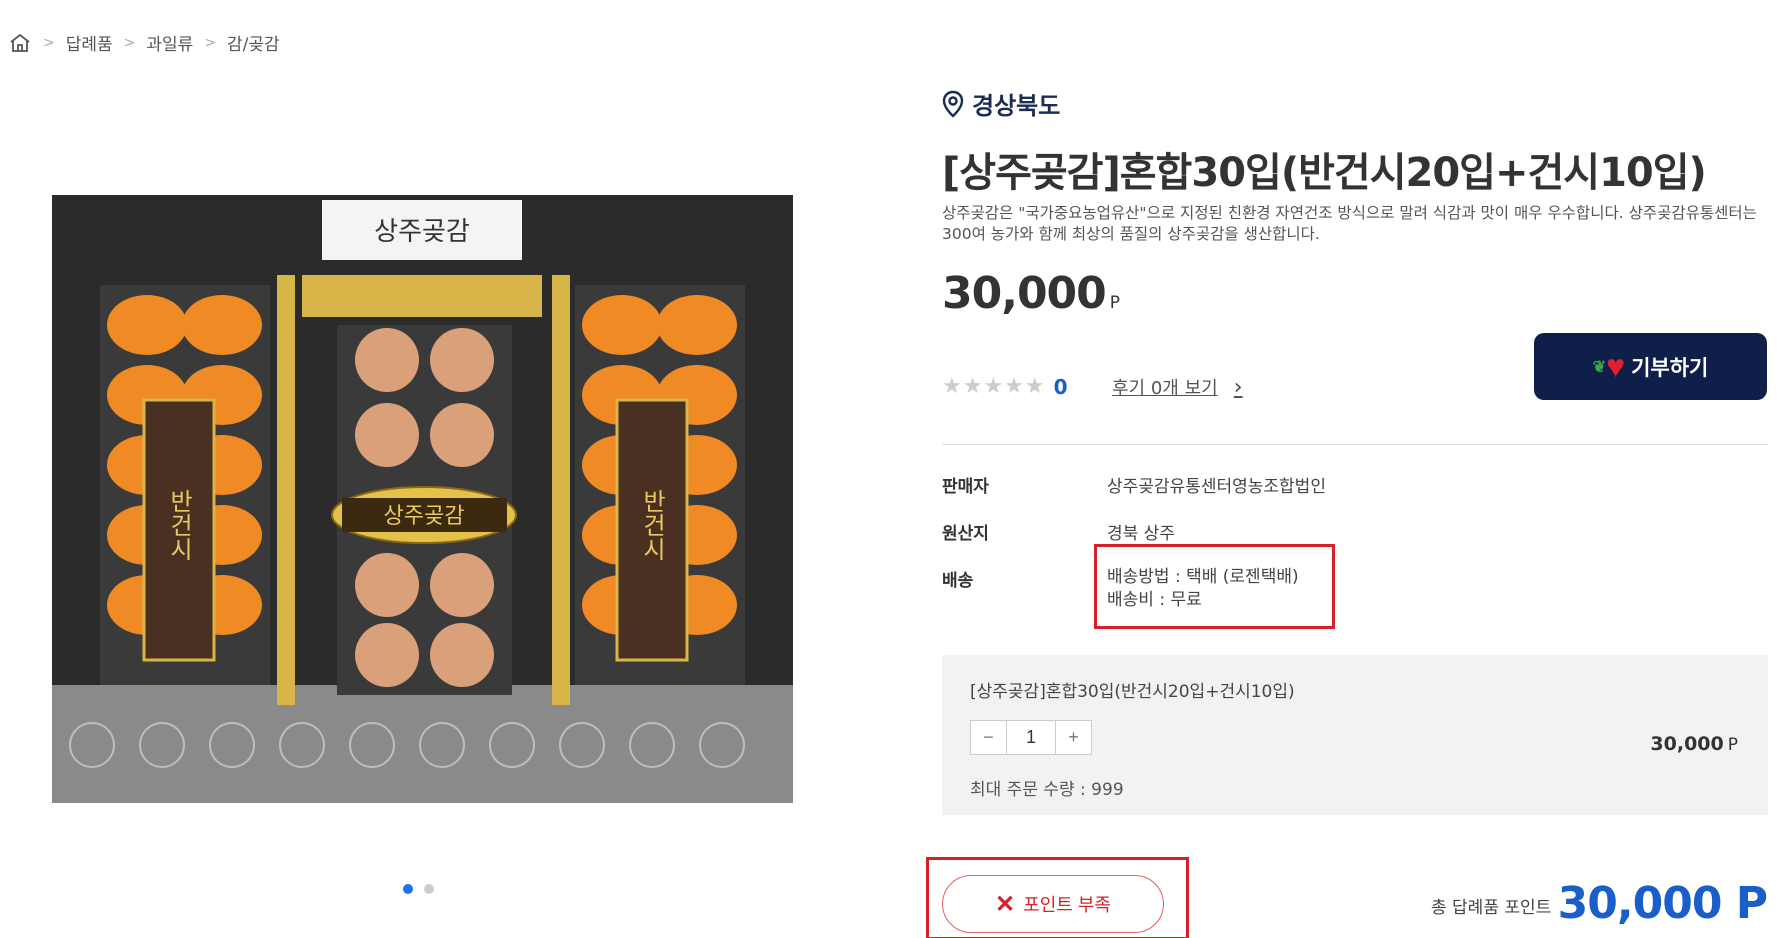 The height and width of the screenshot is (938, 1792). What do you see at coordinates (1670, 368) in the screenshot?
I see `donate-label: 기부하기` at bounding box center [1670, 368].